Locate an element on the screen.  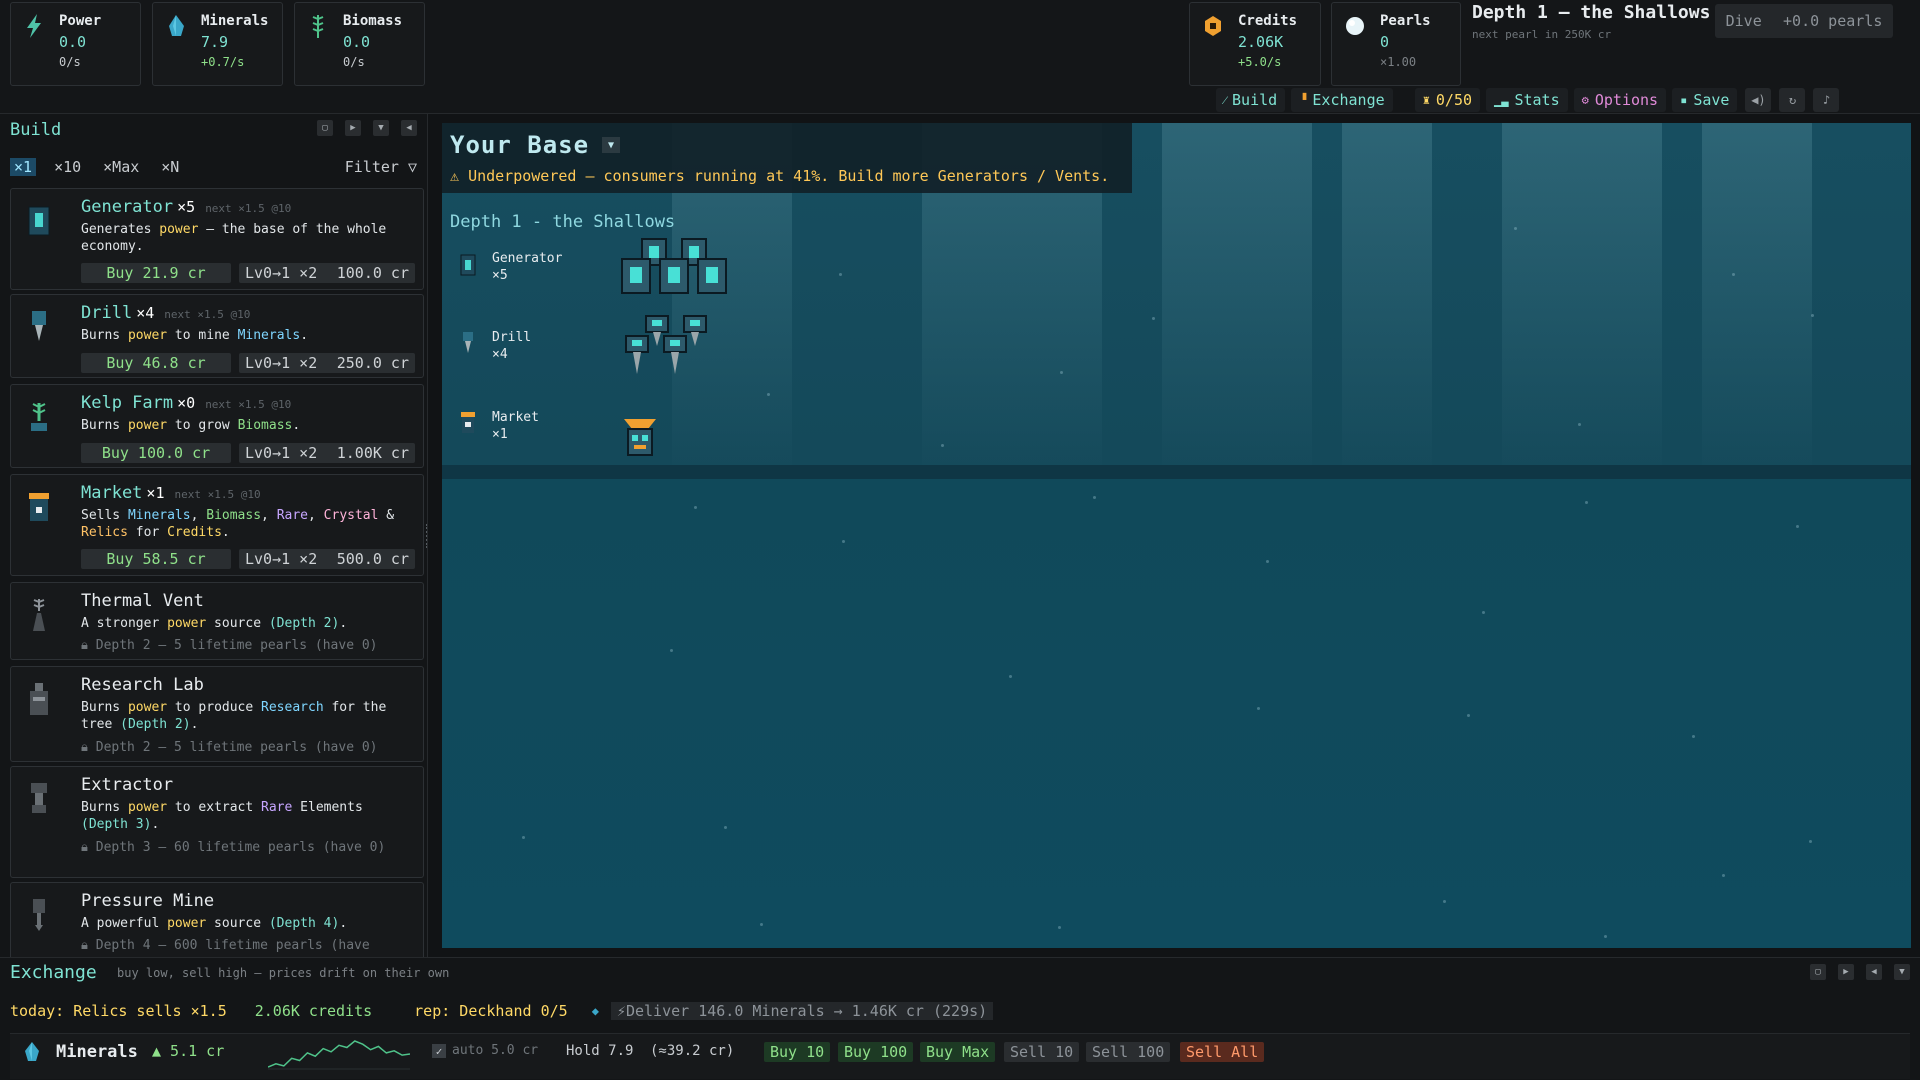
bar-chart-icon: ▁▃ is located at coordinates (1501, 100).